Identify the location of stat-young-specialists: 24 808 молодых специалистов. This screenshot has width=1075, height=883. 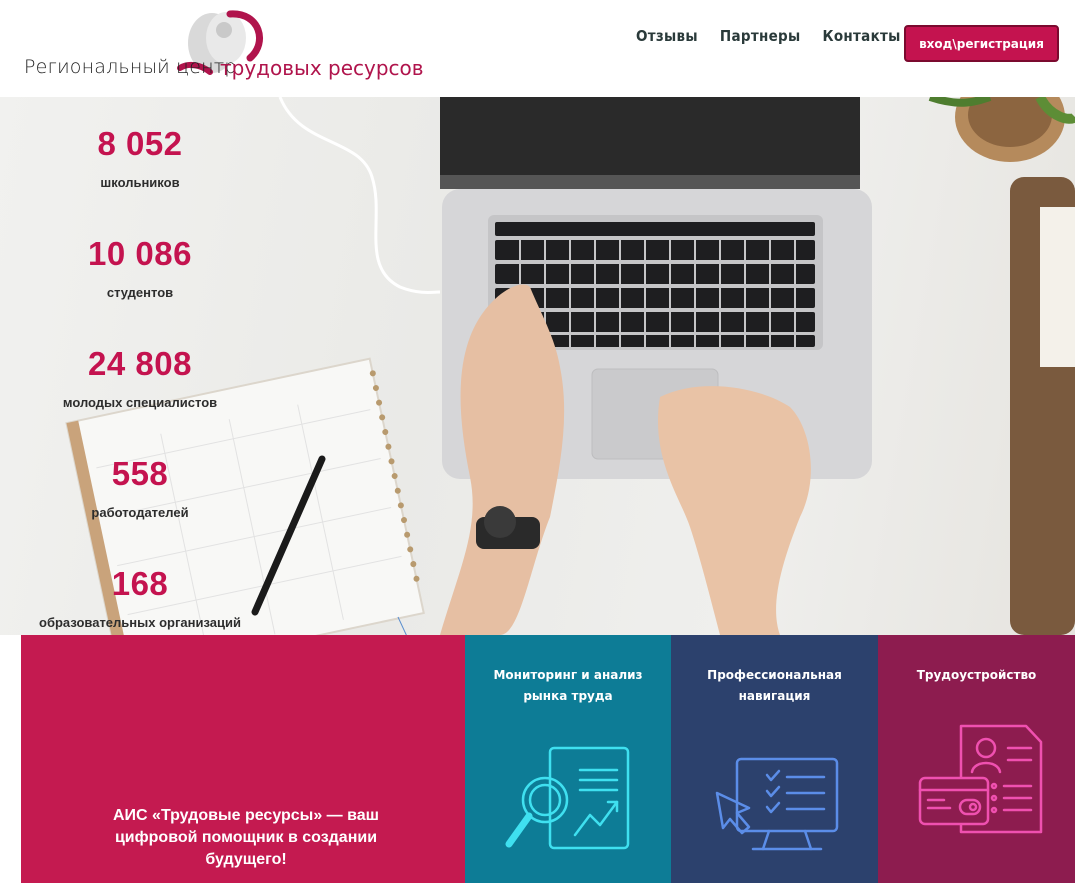
(140, 377).